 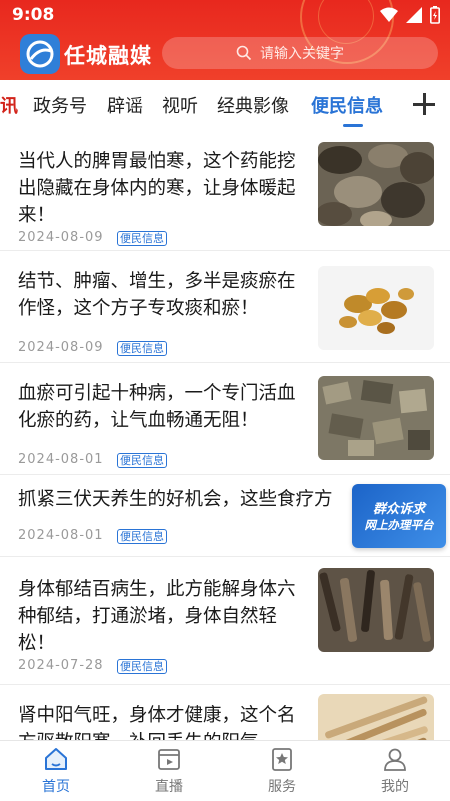 I want to click on bottom-navigation: 首页 直播 服务 我的, so click(x=225, y=770).